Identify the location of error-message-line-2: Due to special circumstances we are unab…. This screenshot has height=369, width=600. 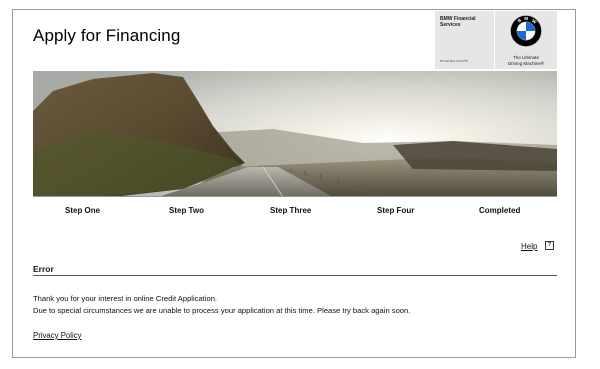
(222, 310).